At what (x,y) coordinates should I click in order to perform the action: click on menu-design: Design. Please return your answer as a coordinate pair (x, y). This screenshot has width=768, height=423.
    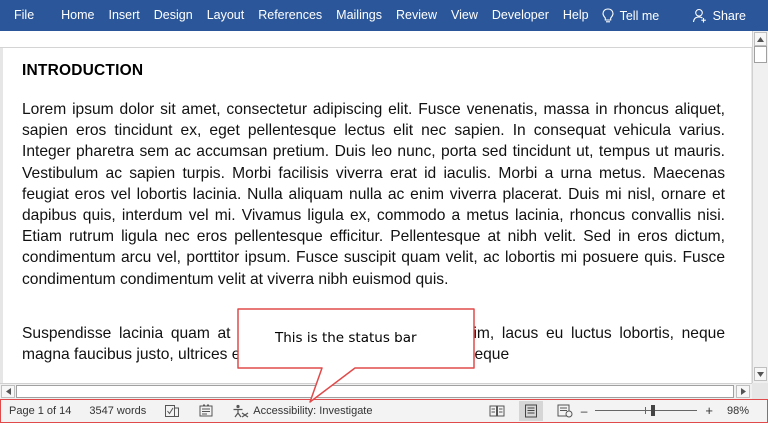
    Looking at the image, I should click on (173, 15).